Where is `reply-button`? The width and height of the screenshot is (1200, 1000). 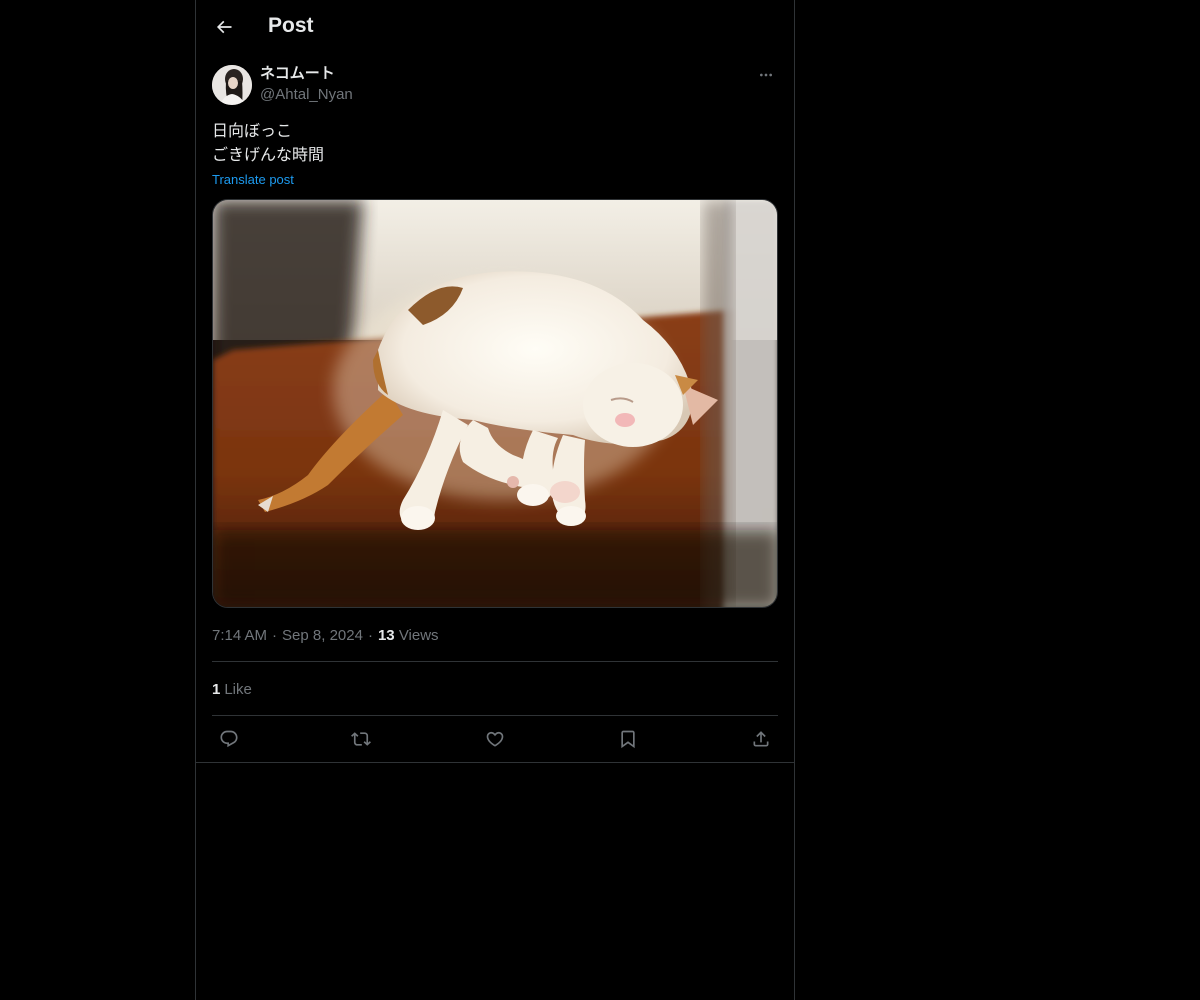 reply-button is located at coordinates (229, 739).